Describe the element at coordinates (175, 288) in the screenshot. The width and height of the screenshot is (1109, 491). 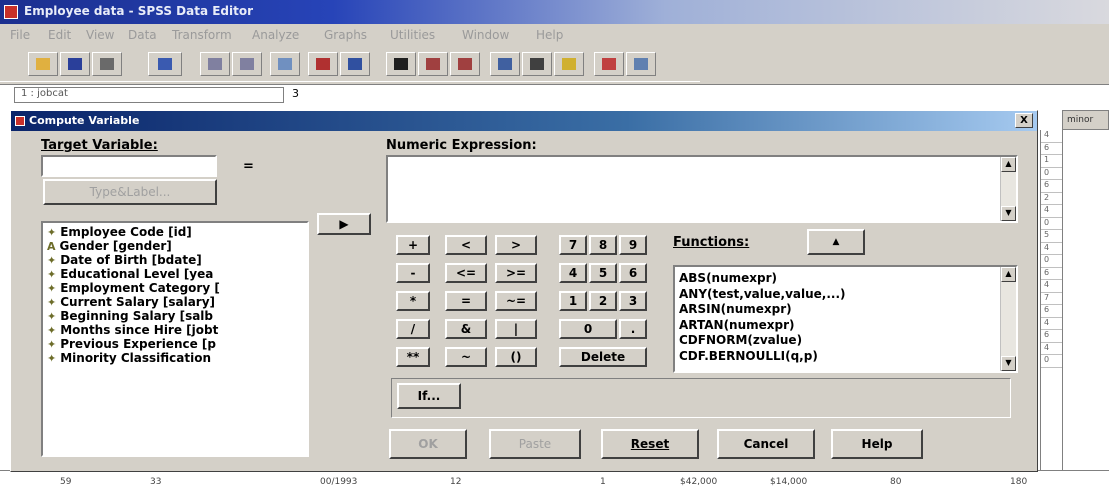
I see `variable-list-item: ✦ Employment Category [` at that location.